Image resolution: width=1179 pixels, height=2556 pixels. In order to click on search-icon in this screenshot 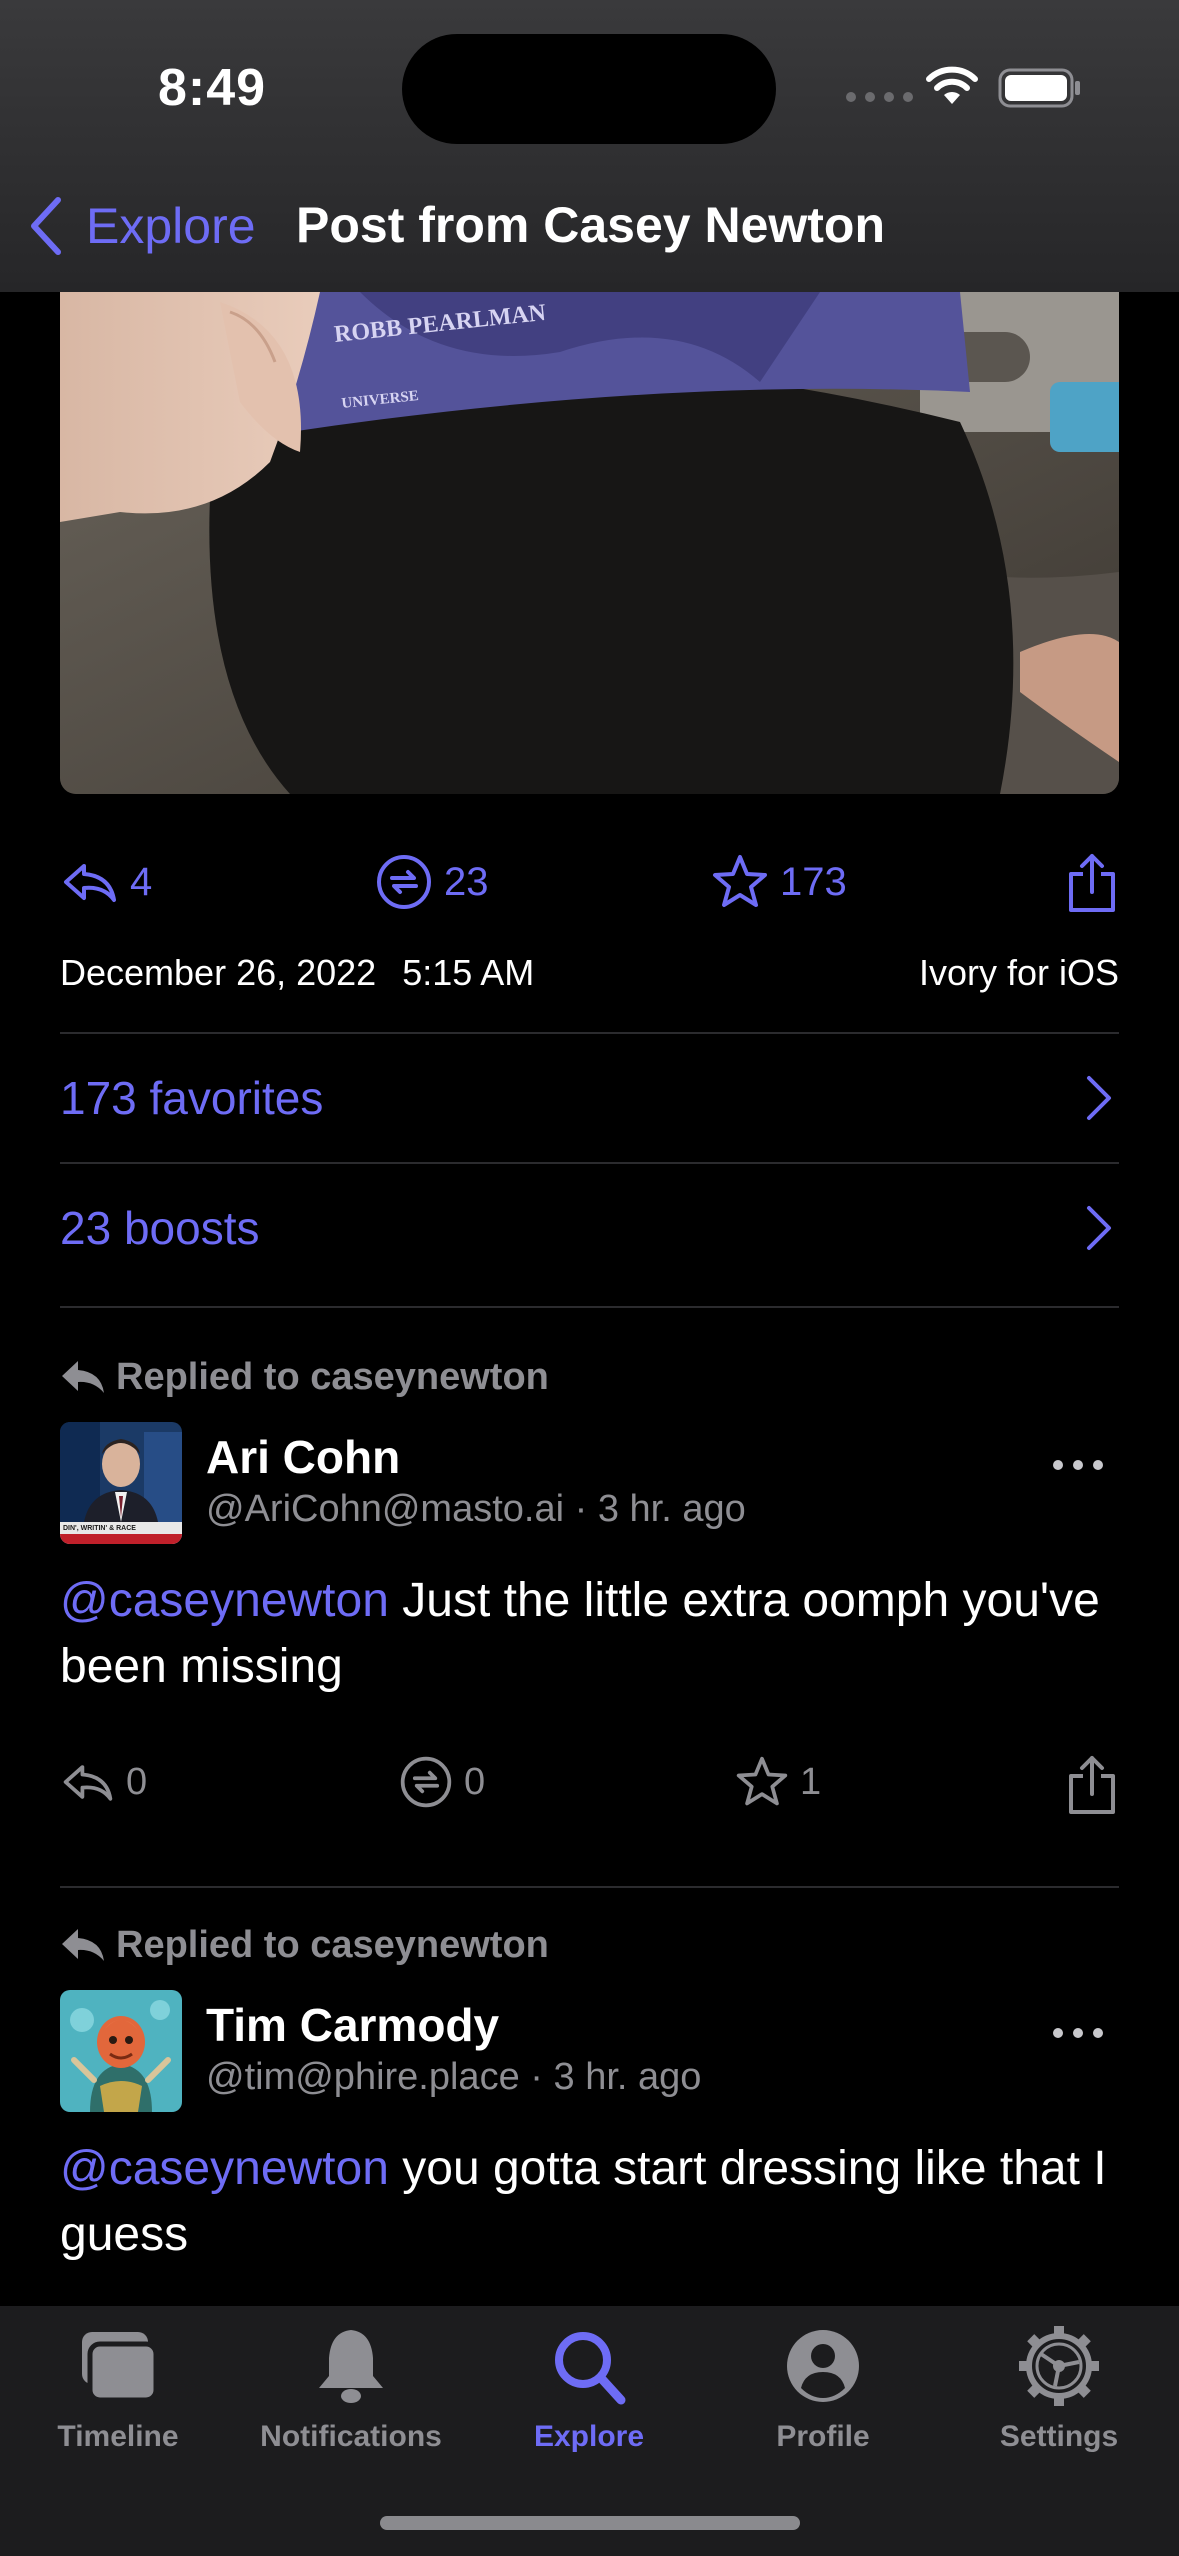, I will do `click(590, 2368)`.